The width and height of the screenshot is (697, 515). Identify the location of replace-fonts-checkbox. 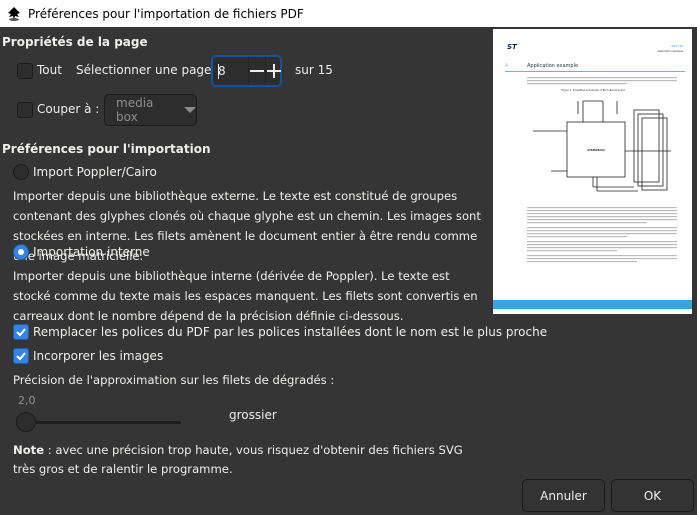
(21, 332).